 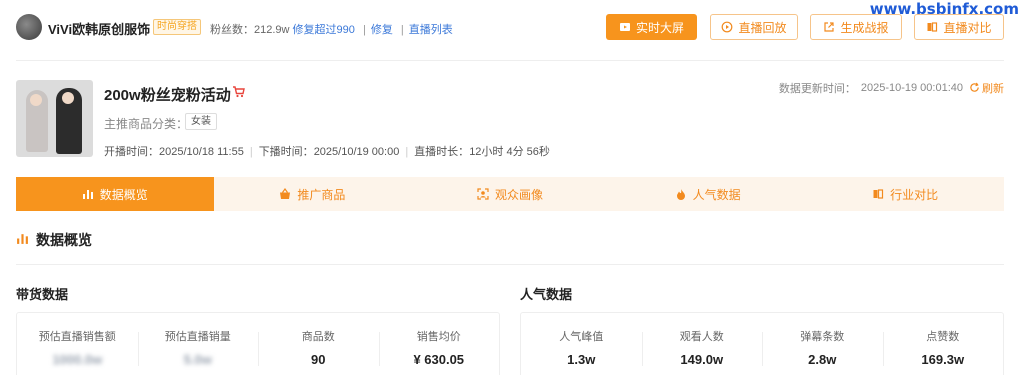 What do you see at coordinates (146, 124) in the screenshot?
I see `category-label: 主推商品分类：` at bounding box center [146, 124].